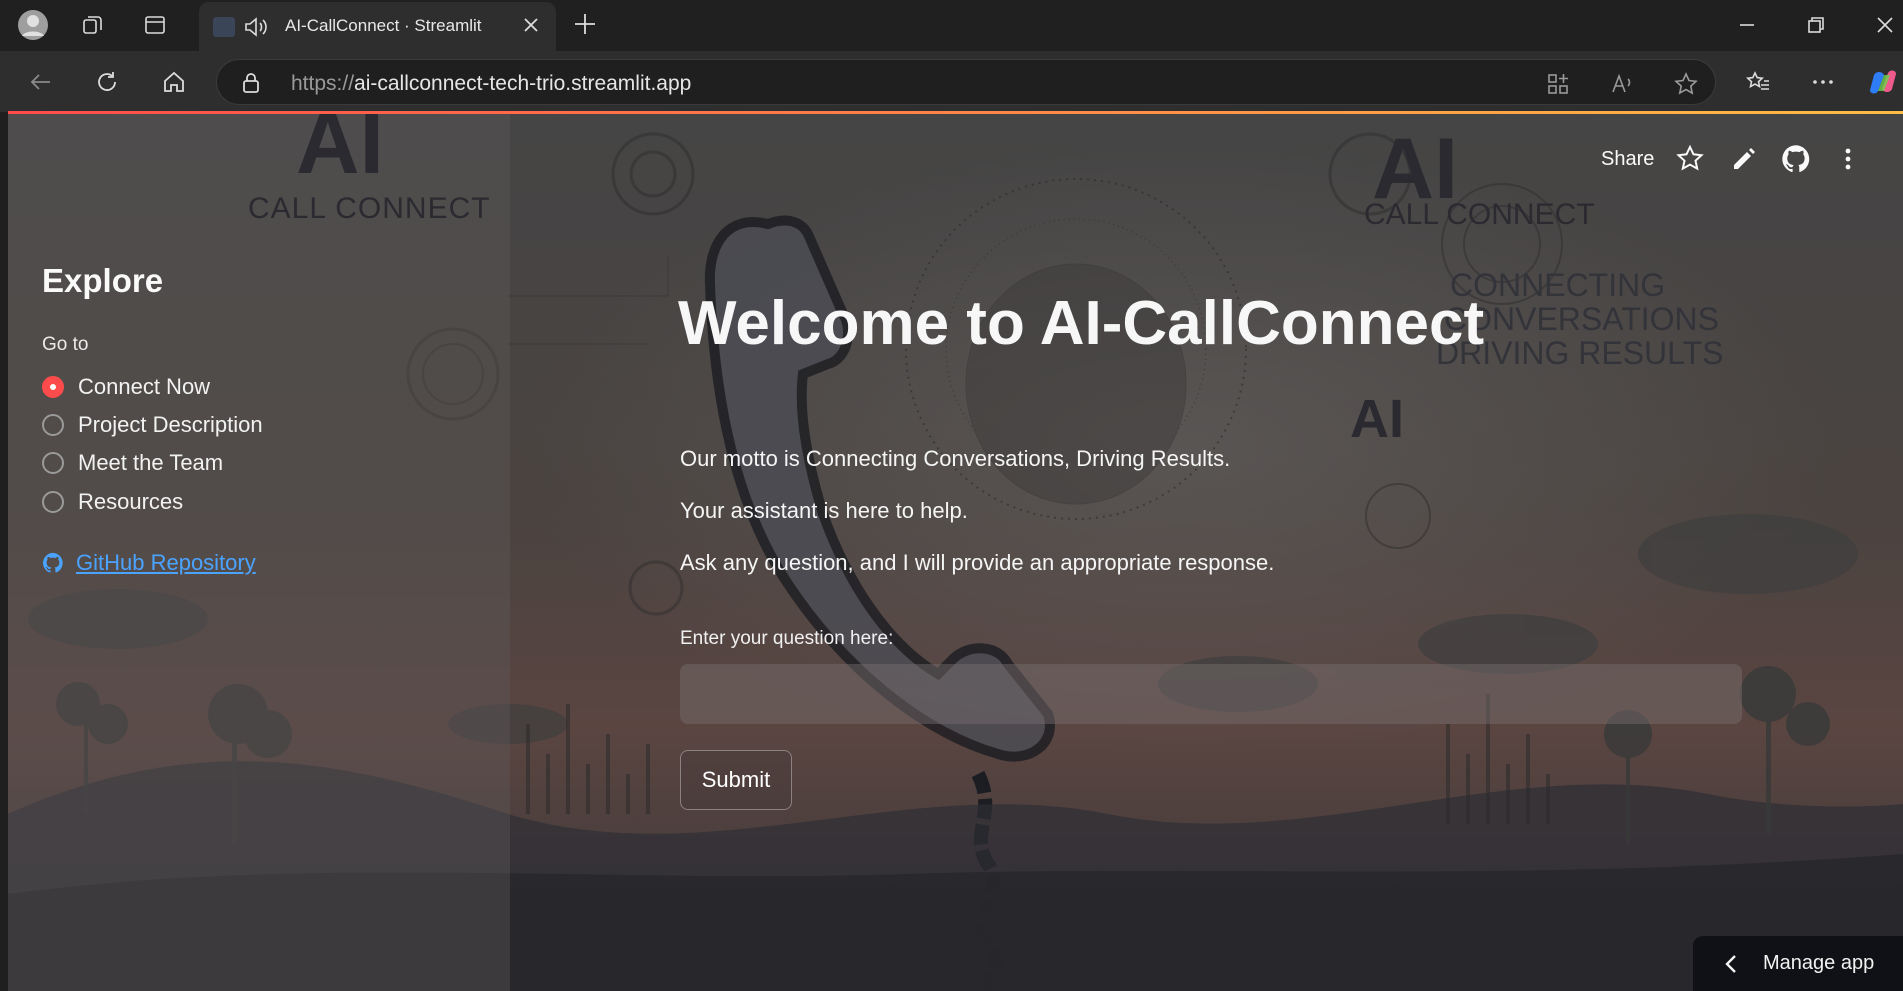  I want to click on radio-label: Resources, so click(131, 501).